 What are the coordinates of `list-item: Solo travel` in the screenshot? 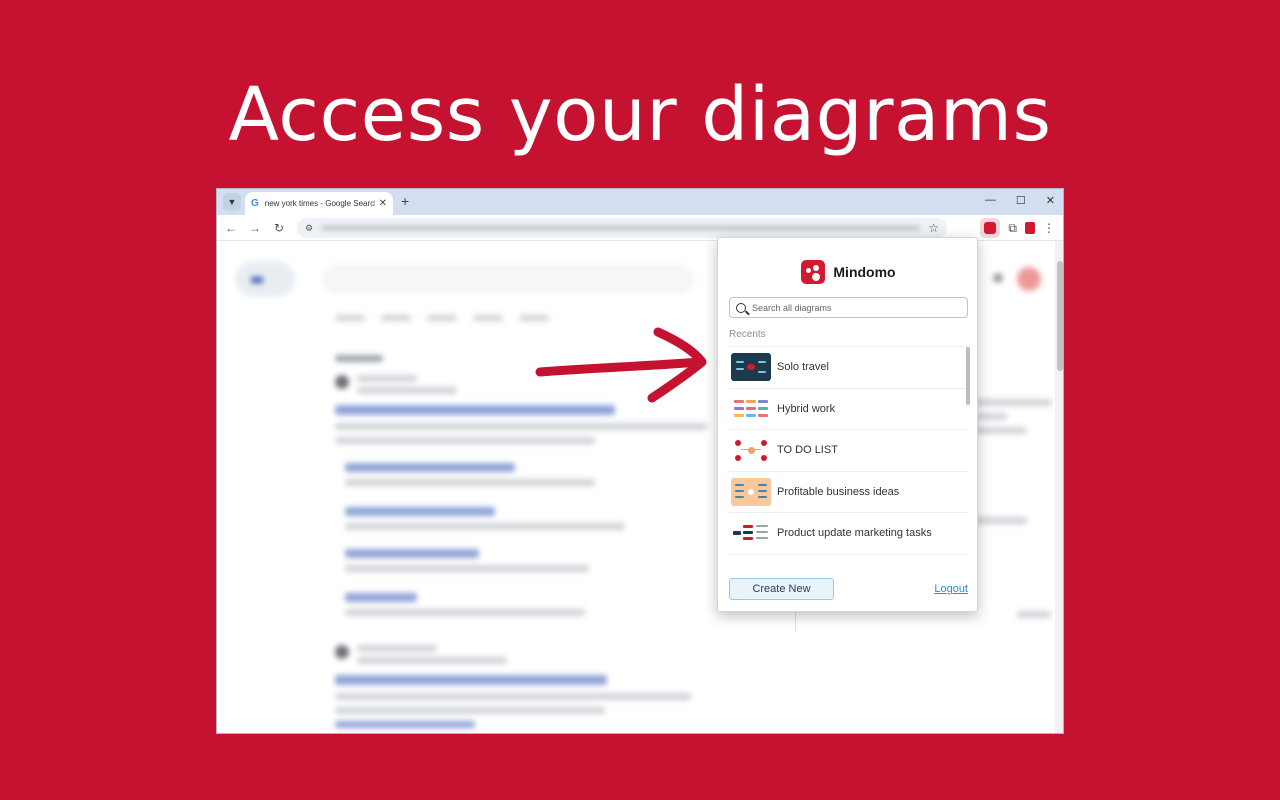 It's located at (848, 368).